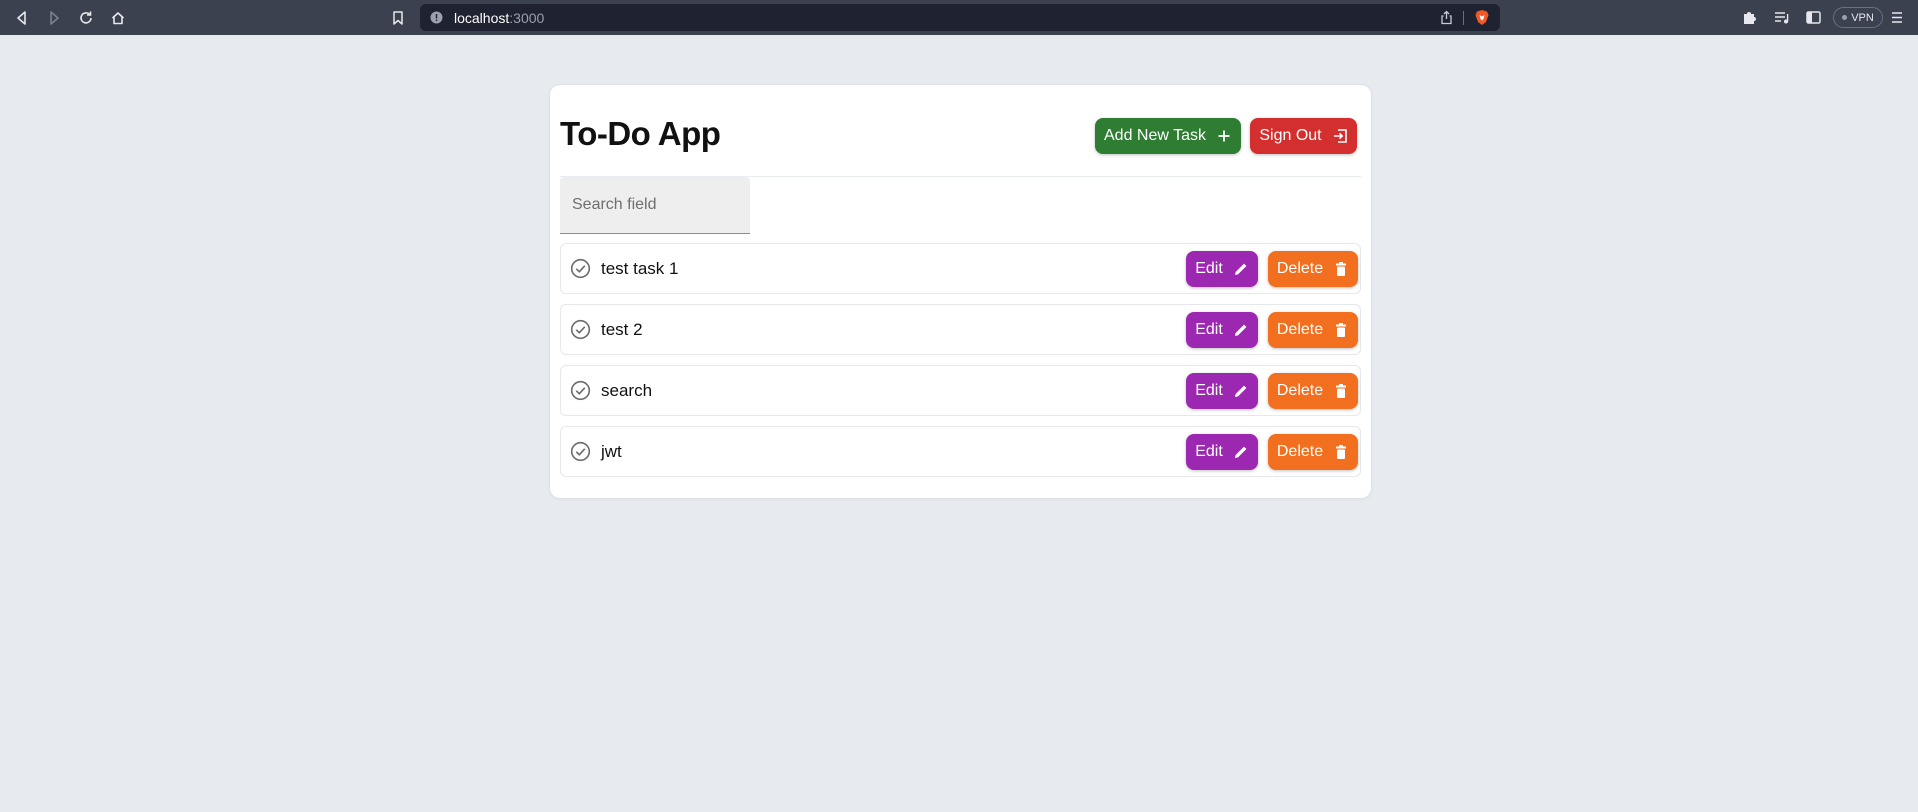  Describe the element at coordinates (1446, 17) in the screenshot. I see `share-icon` at that location.